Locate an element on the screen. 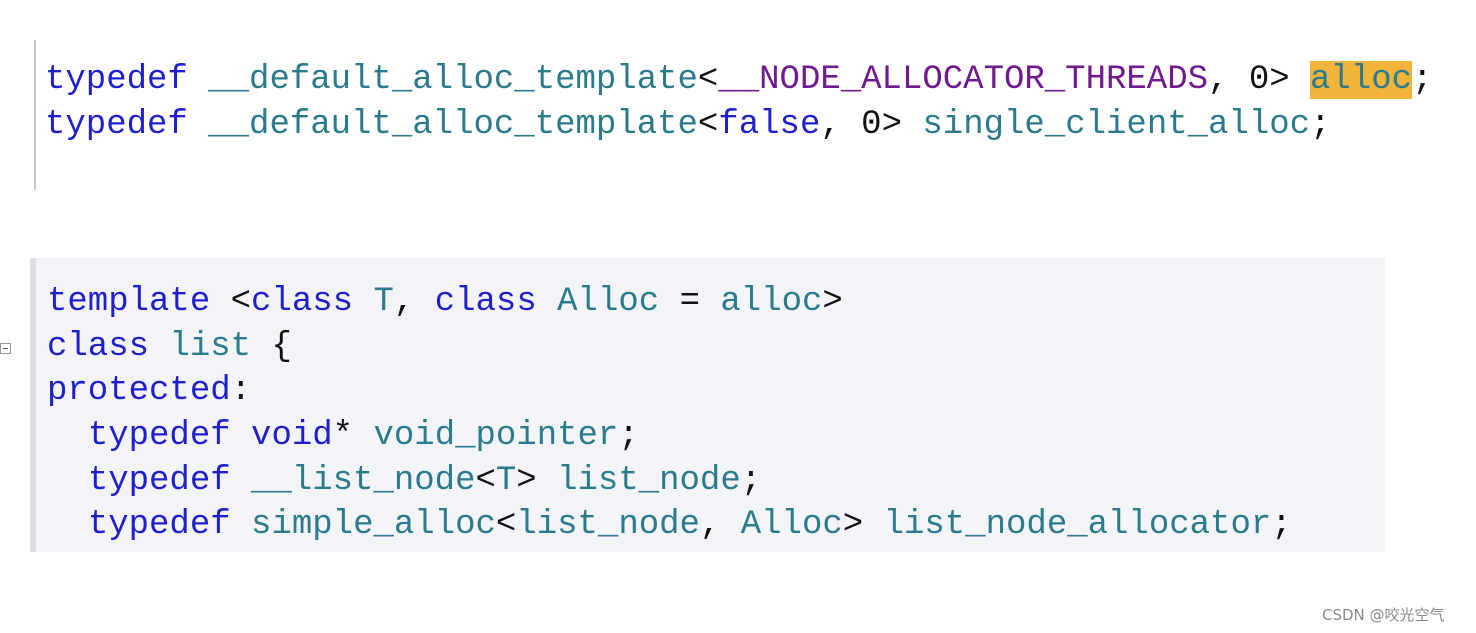 This screenshot has width=1476, height=633. watermark: CSDN @咬光空气 is located at coordinates (1383, 615).